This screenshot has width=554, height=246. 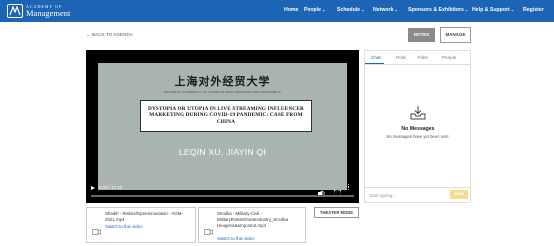 What do you see at coordinates (418, 195) in the screenshot?
I see `chat-input-area: Start typing... SEND` at bounding box center [418, 195].